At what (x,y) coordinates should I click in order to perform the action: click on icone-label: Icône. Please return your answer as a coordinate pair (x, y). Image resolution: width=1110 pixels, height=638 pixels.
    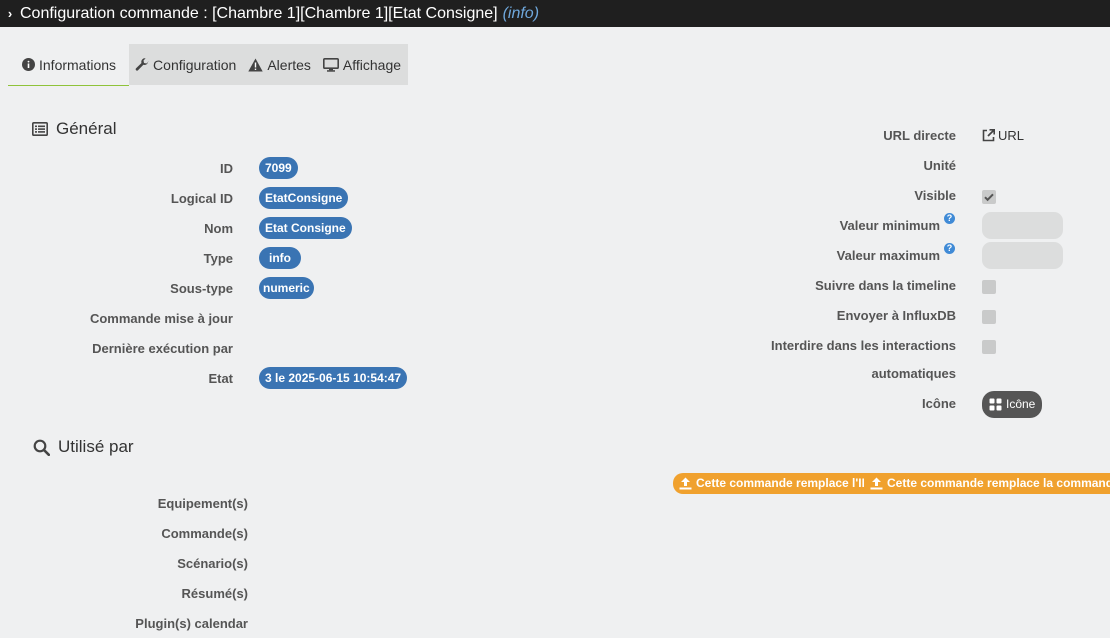
    Looking at the image, I should click on (939, 403).